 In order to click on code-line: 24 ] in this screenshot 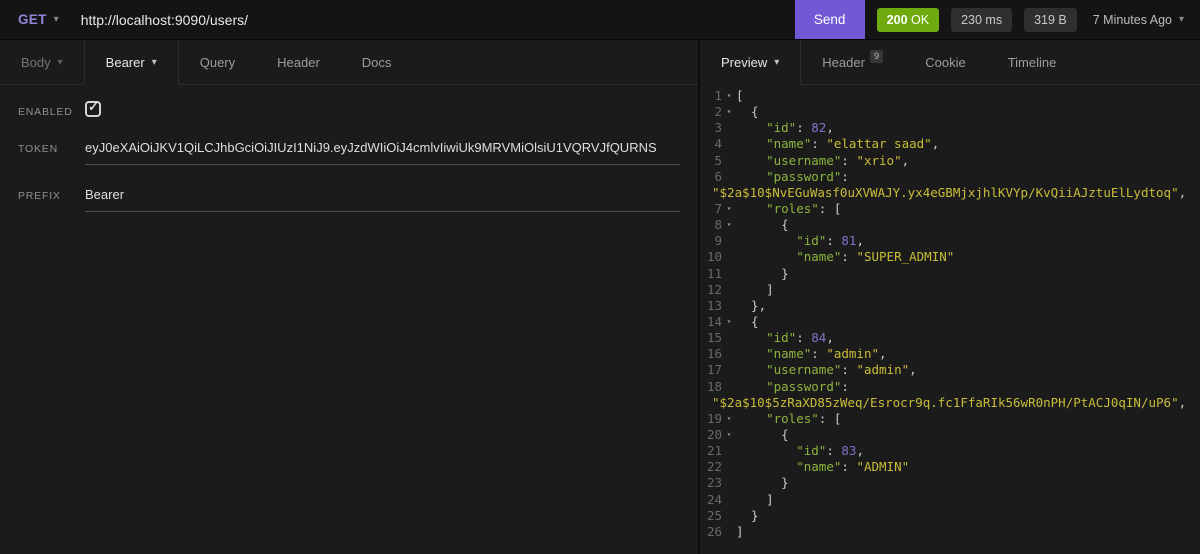, I will do `click(950, 500)`.